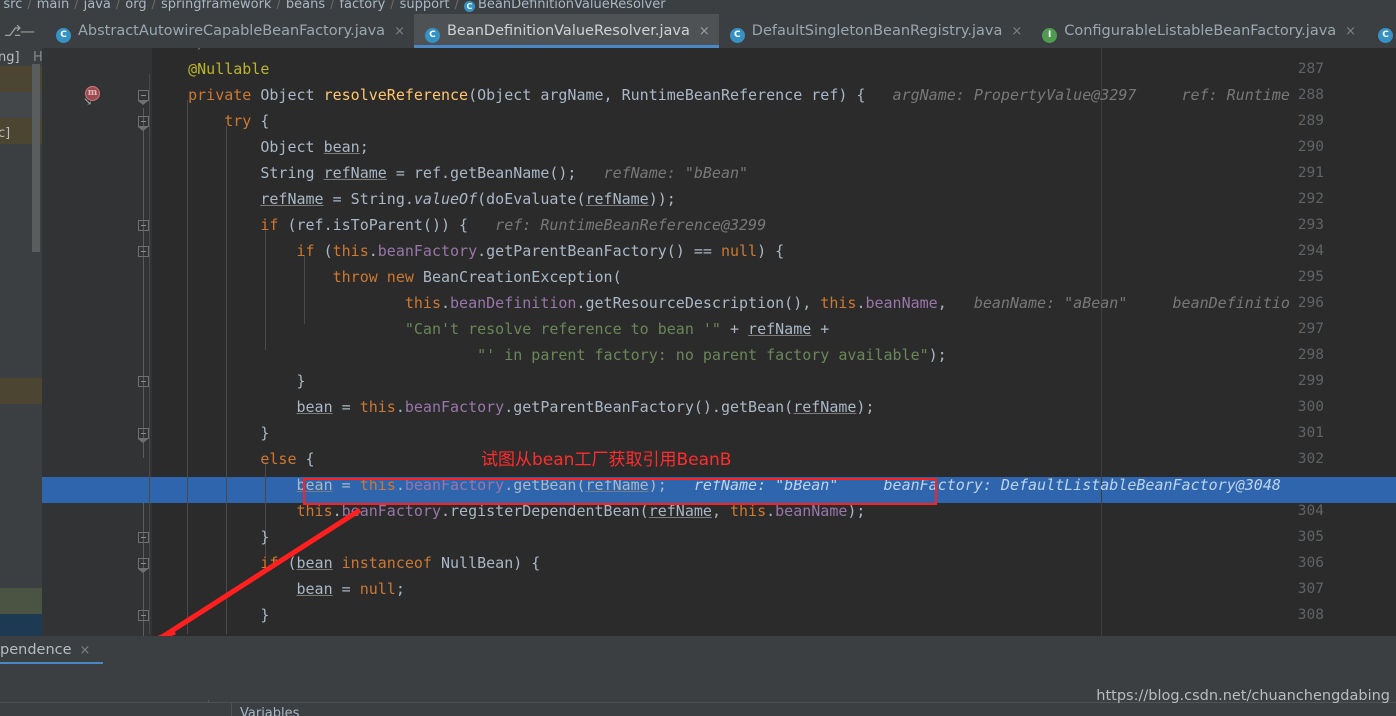 The width and height of the screenshot is (1396, 716). What do you see at coordinates (362, 6) in the screenshot?
I see `breadcrumb-item: factory` at bounding box center [362, 6].